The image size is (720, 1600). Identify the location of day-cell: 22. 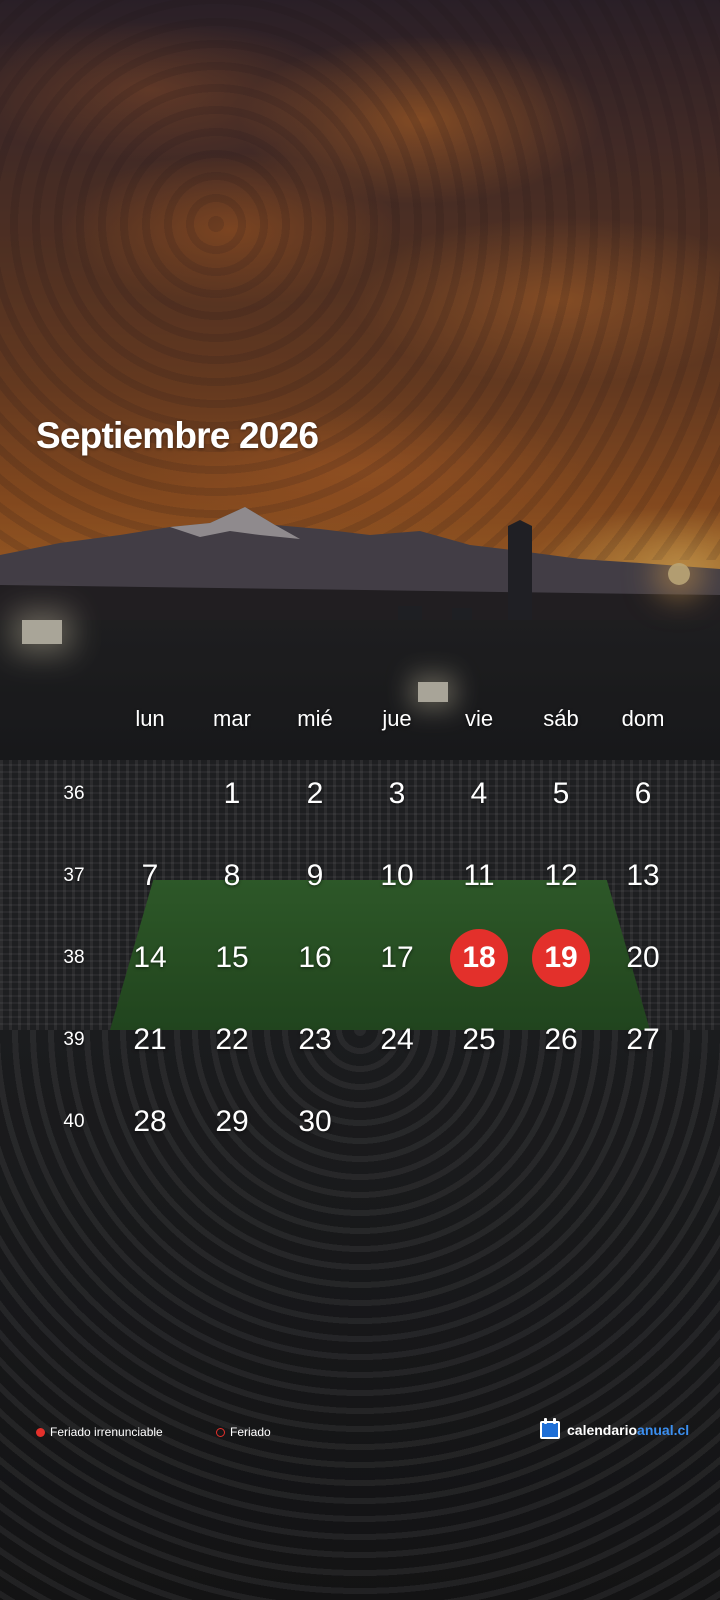
(232, 1040).